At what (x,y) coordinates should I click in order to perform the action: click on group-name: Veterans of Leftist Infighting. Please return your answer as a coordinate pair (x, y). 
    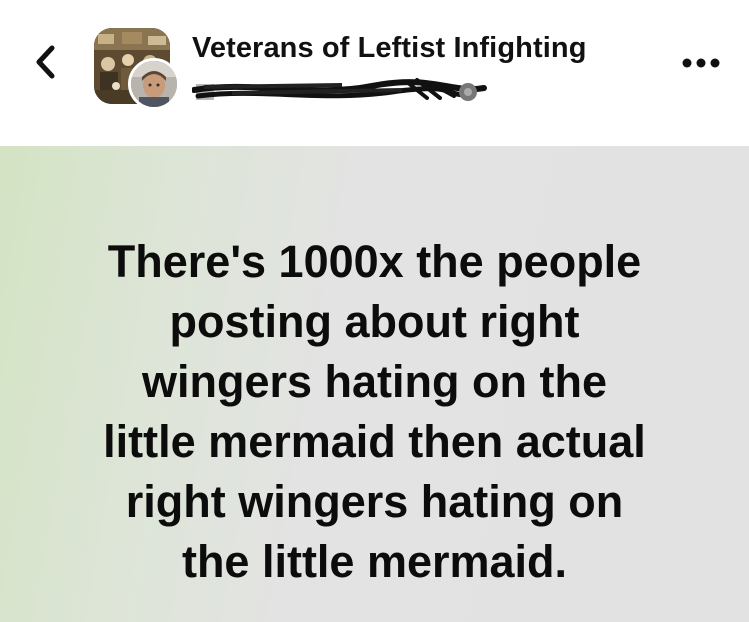
    Looking at the image, I should click on (389, 48).